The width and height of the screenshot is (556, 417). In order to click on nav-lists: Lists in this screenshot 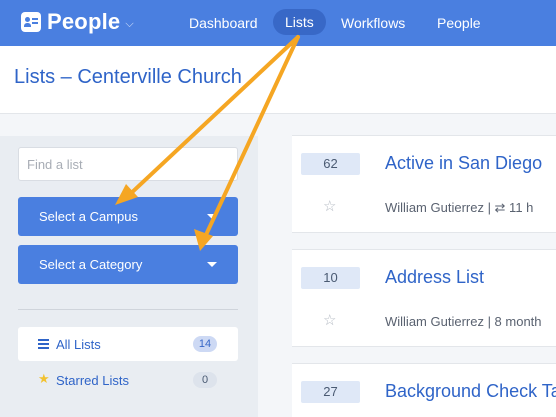, I will do `click(299, 22)`.